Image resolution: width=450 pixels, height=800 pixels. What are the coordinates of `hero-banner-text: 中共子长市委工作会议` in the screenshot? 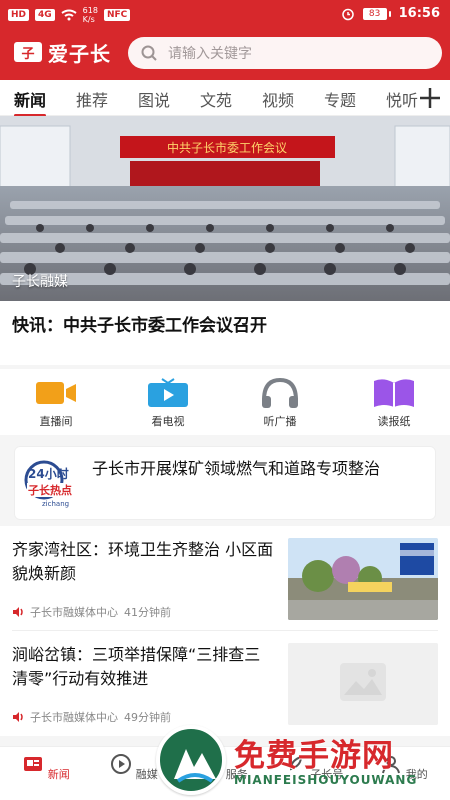 It's located at (227, 147).